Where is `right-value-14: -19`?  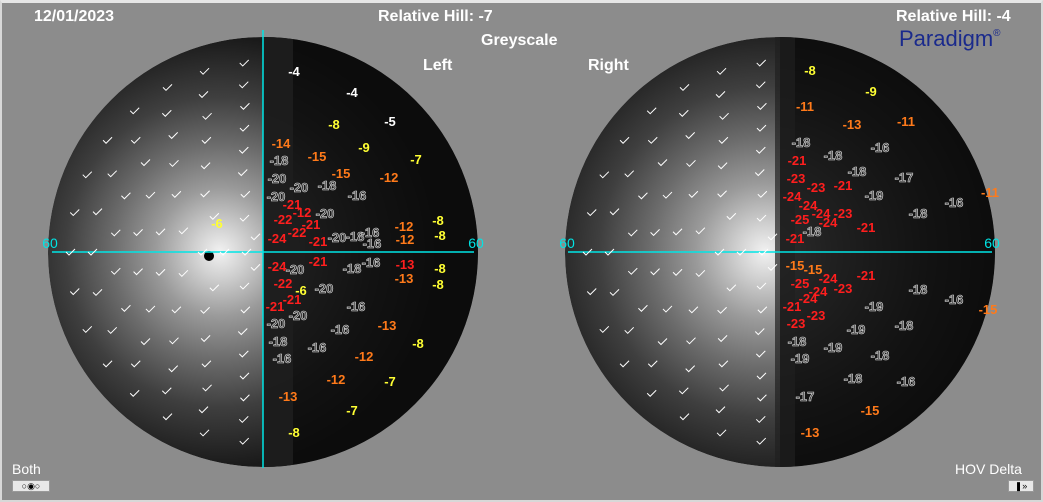 right-value-14: -19 is located at coordinates (874, 195).